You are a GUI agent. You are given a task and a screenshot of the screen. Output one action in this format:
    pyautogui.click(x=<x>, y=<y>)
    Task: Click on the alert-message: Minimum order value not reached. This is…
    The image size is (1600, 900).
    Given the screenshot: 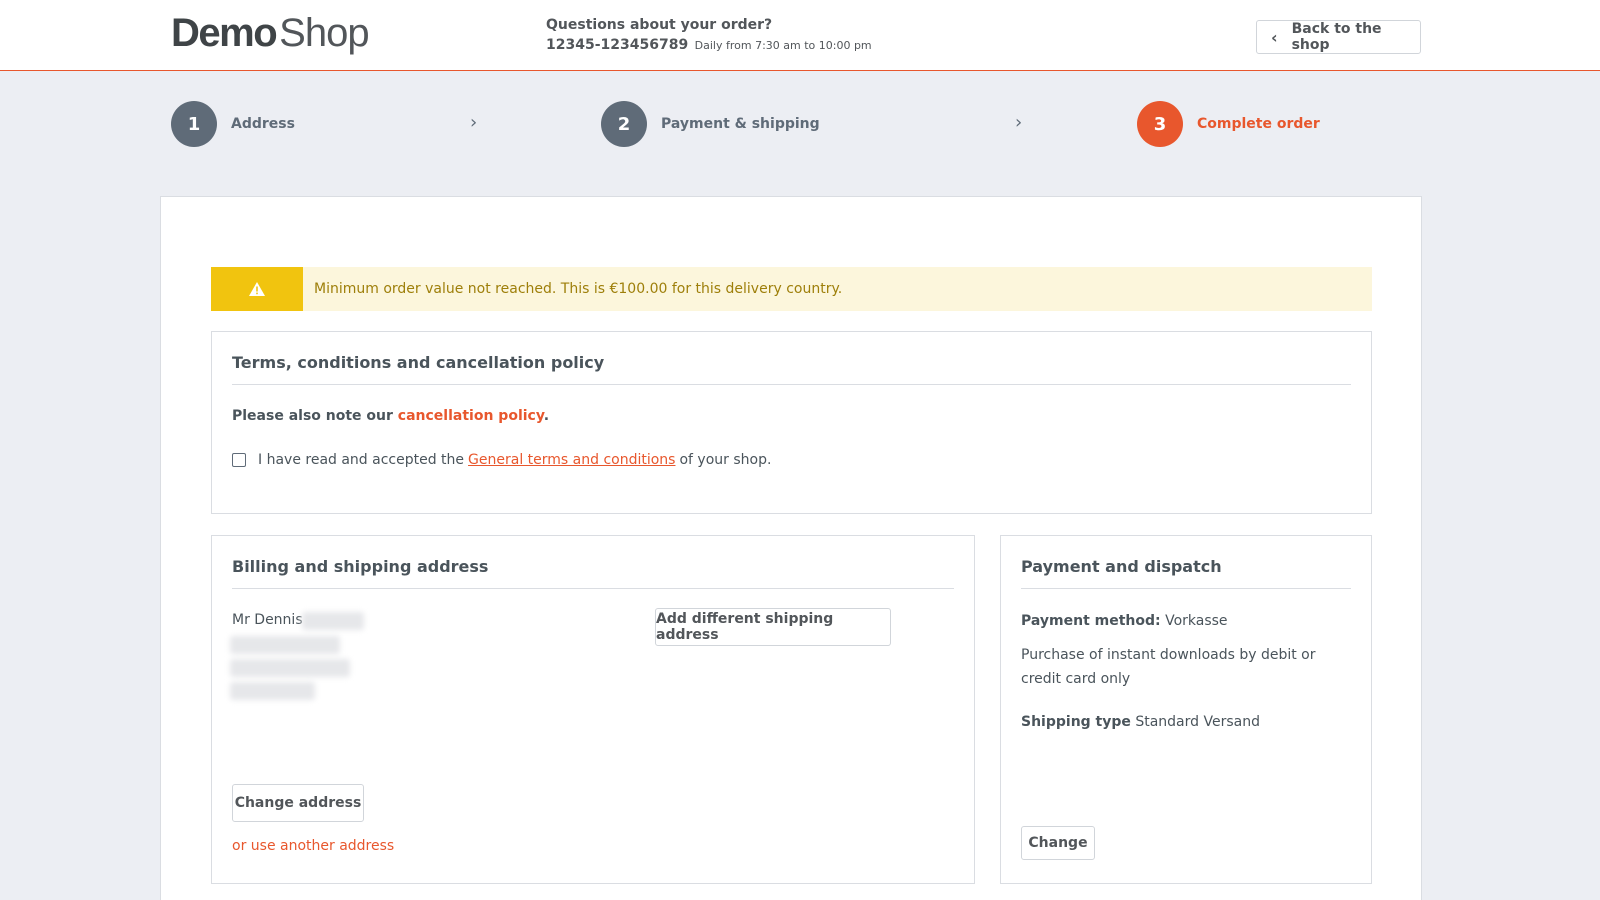 What is the action you would take?
    pyautogui.click(x=578, y=289)
    